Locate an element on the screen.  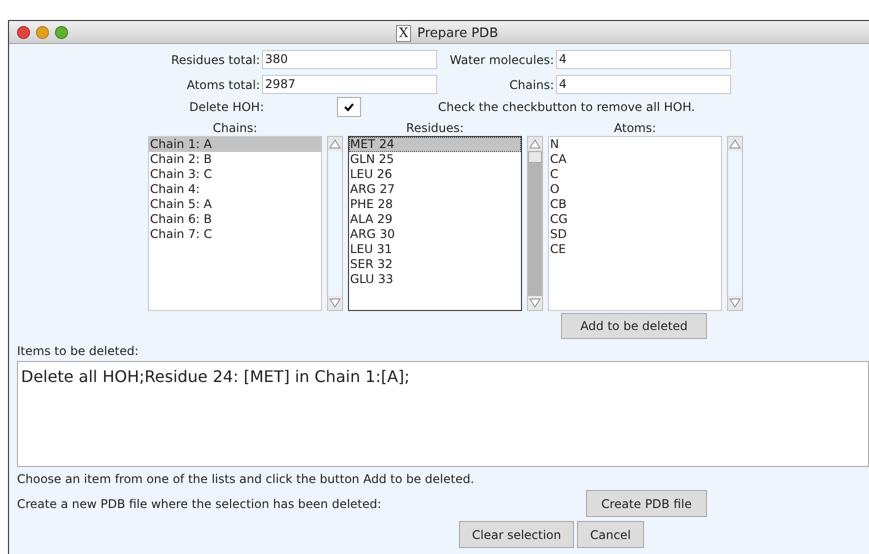
list-item: N is located at coordinates (635, 144).